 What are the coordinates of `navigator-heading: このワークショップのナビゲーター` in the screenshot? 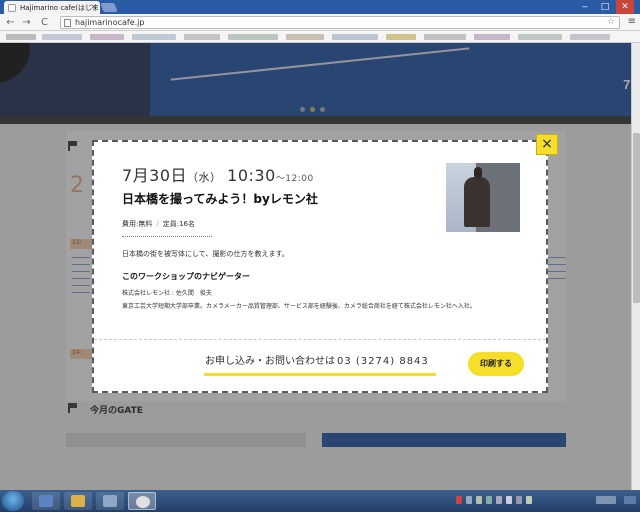 It's located at (186, 276).